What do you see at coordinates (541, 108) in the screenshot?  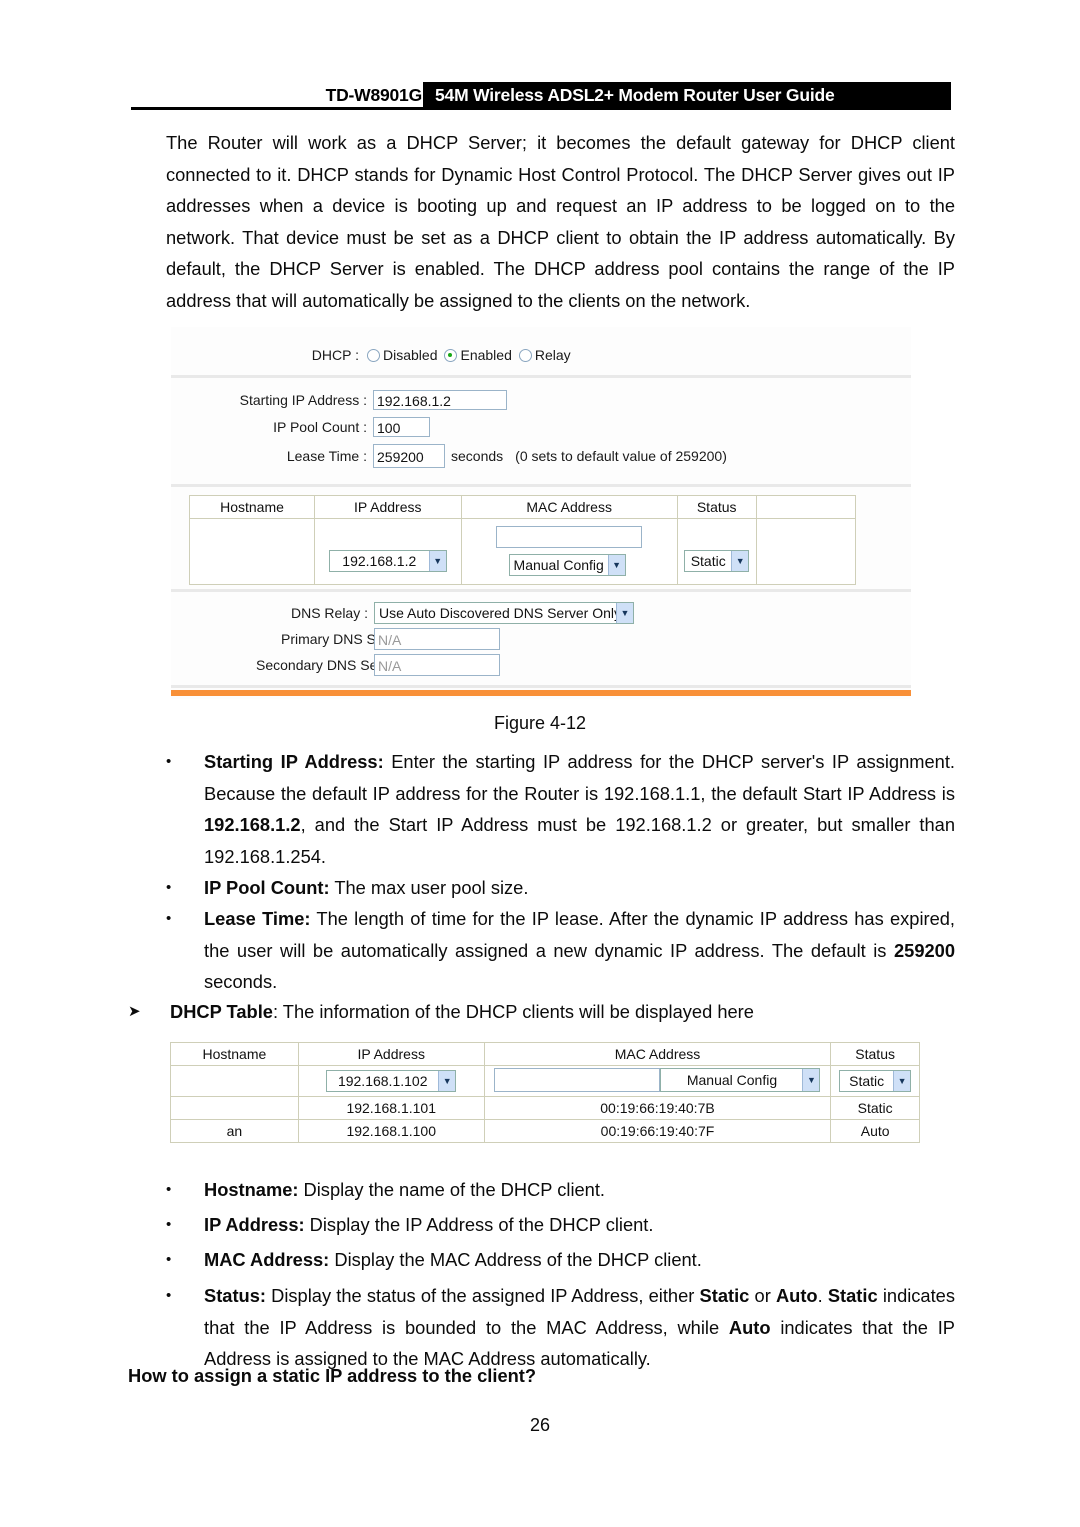 I see `header-rule` at bounding box center [541, 108].